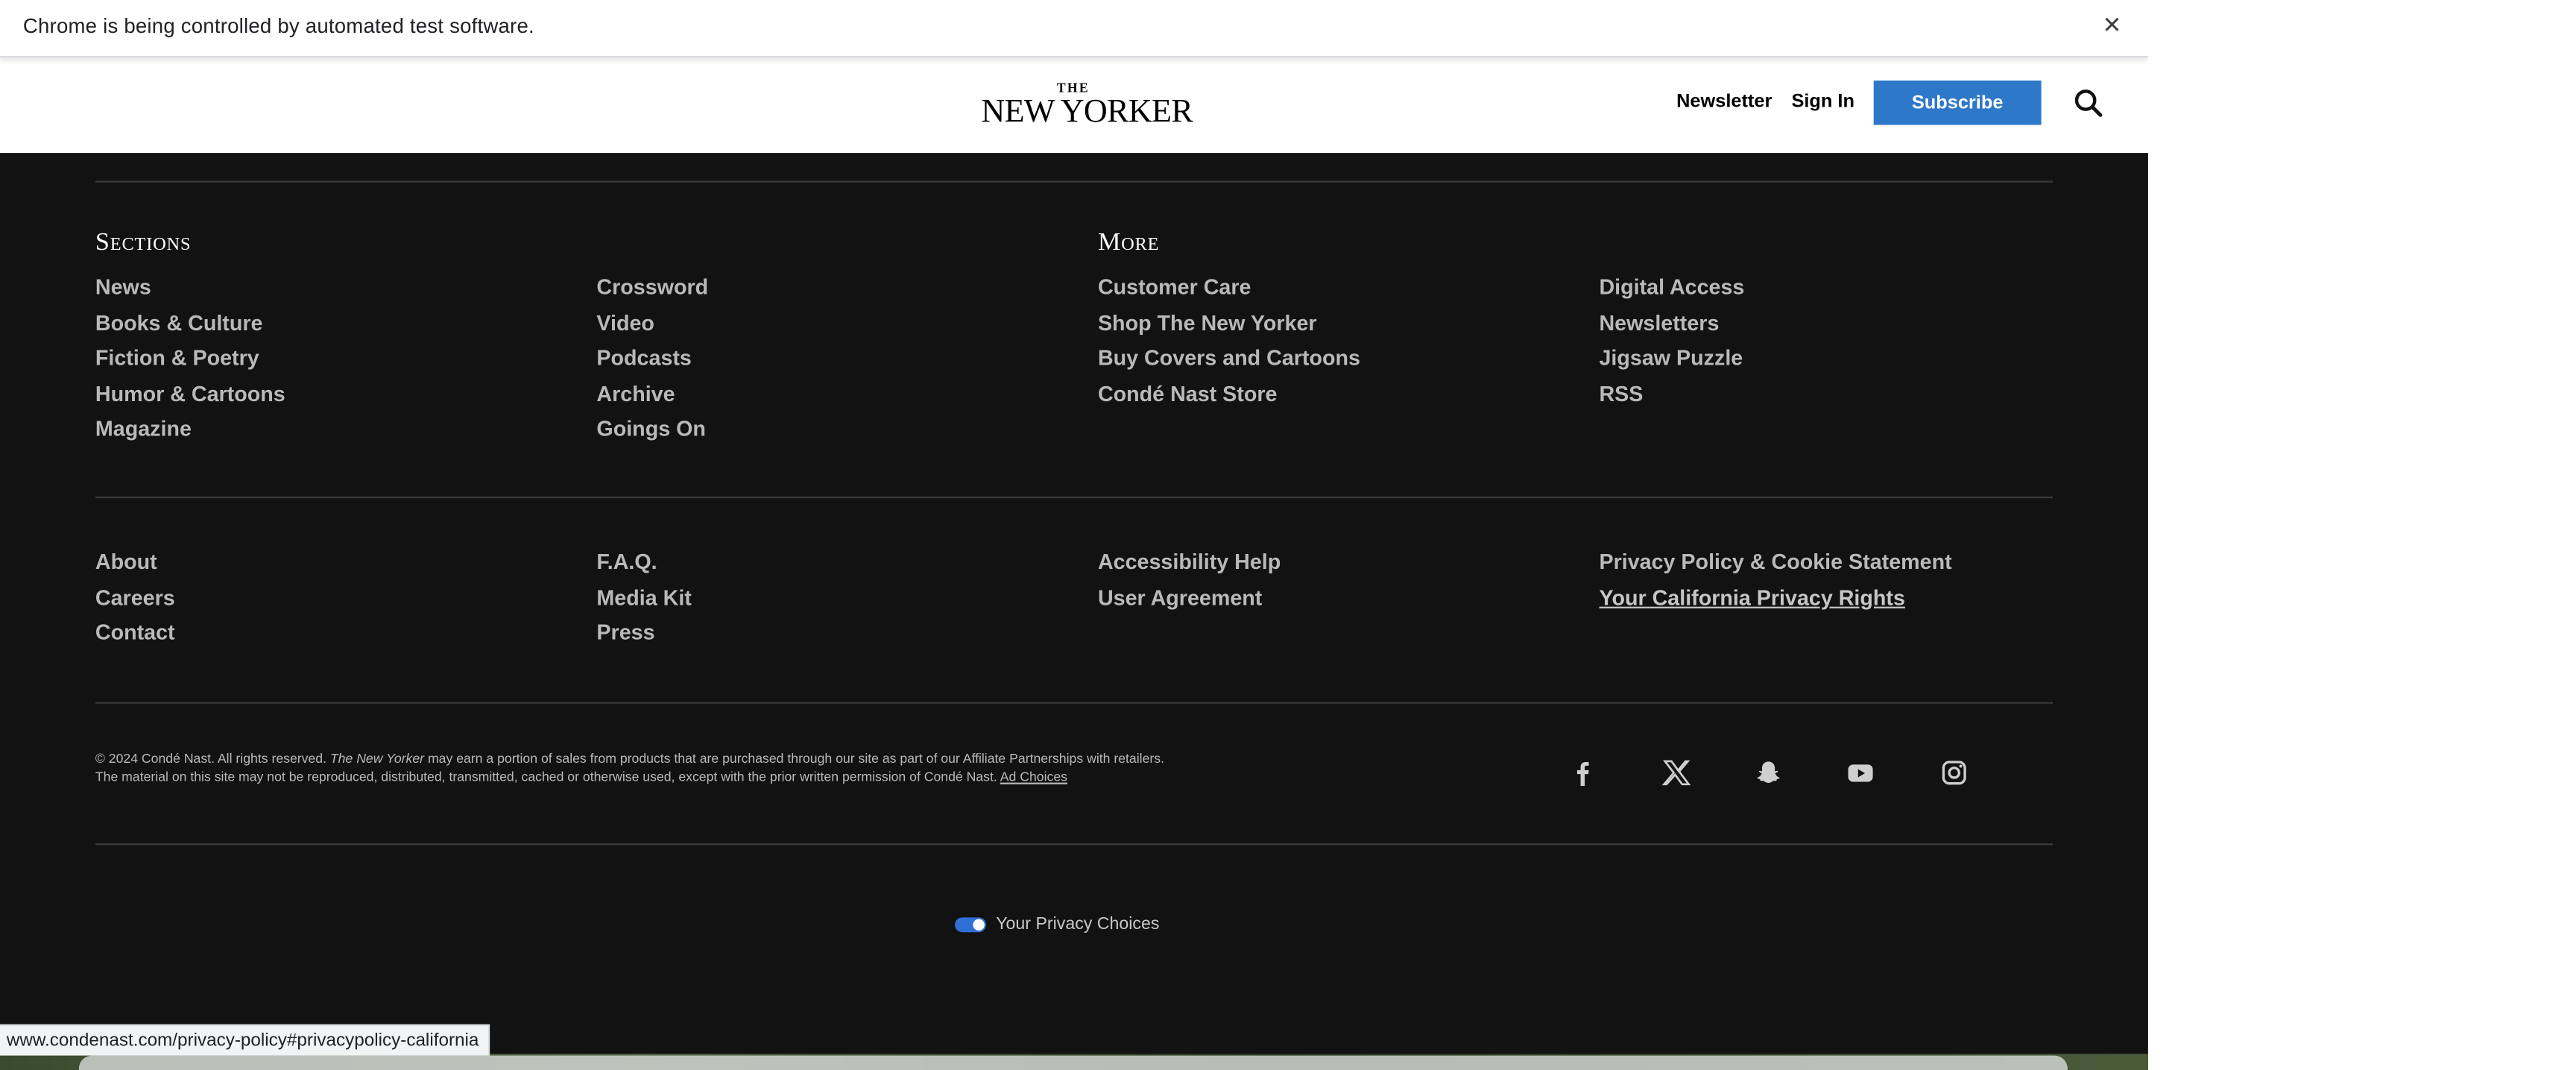 Image resolution: width=2576 pixels, height=1070 pixels. I want to click on footer-link-magazine: Magazine, so click(190, 429).